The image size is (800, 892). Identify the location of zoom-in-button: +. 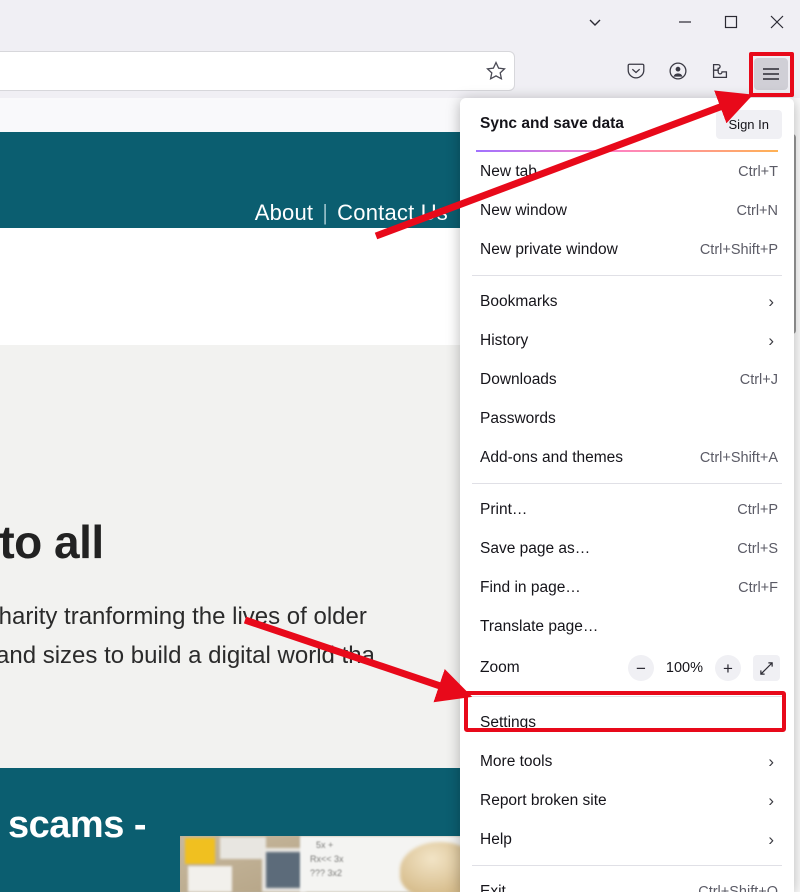
(728, 668).